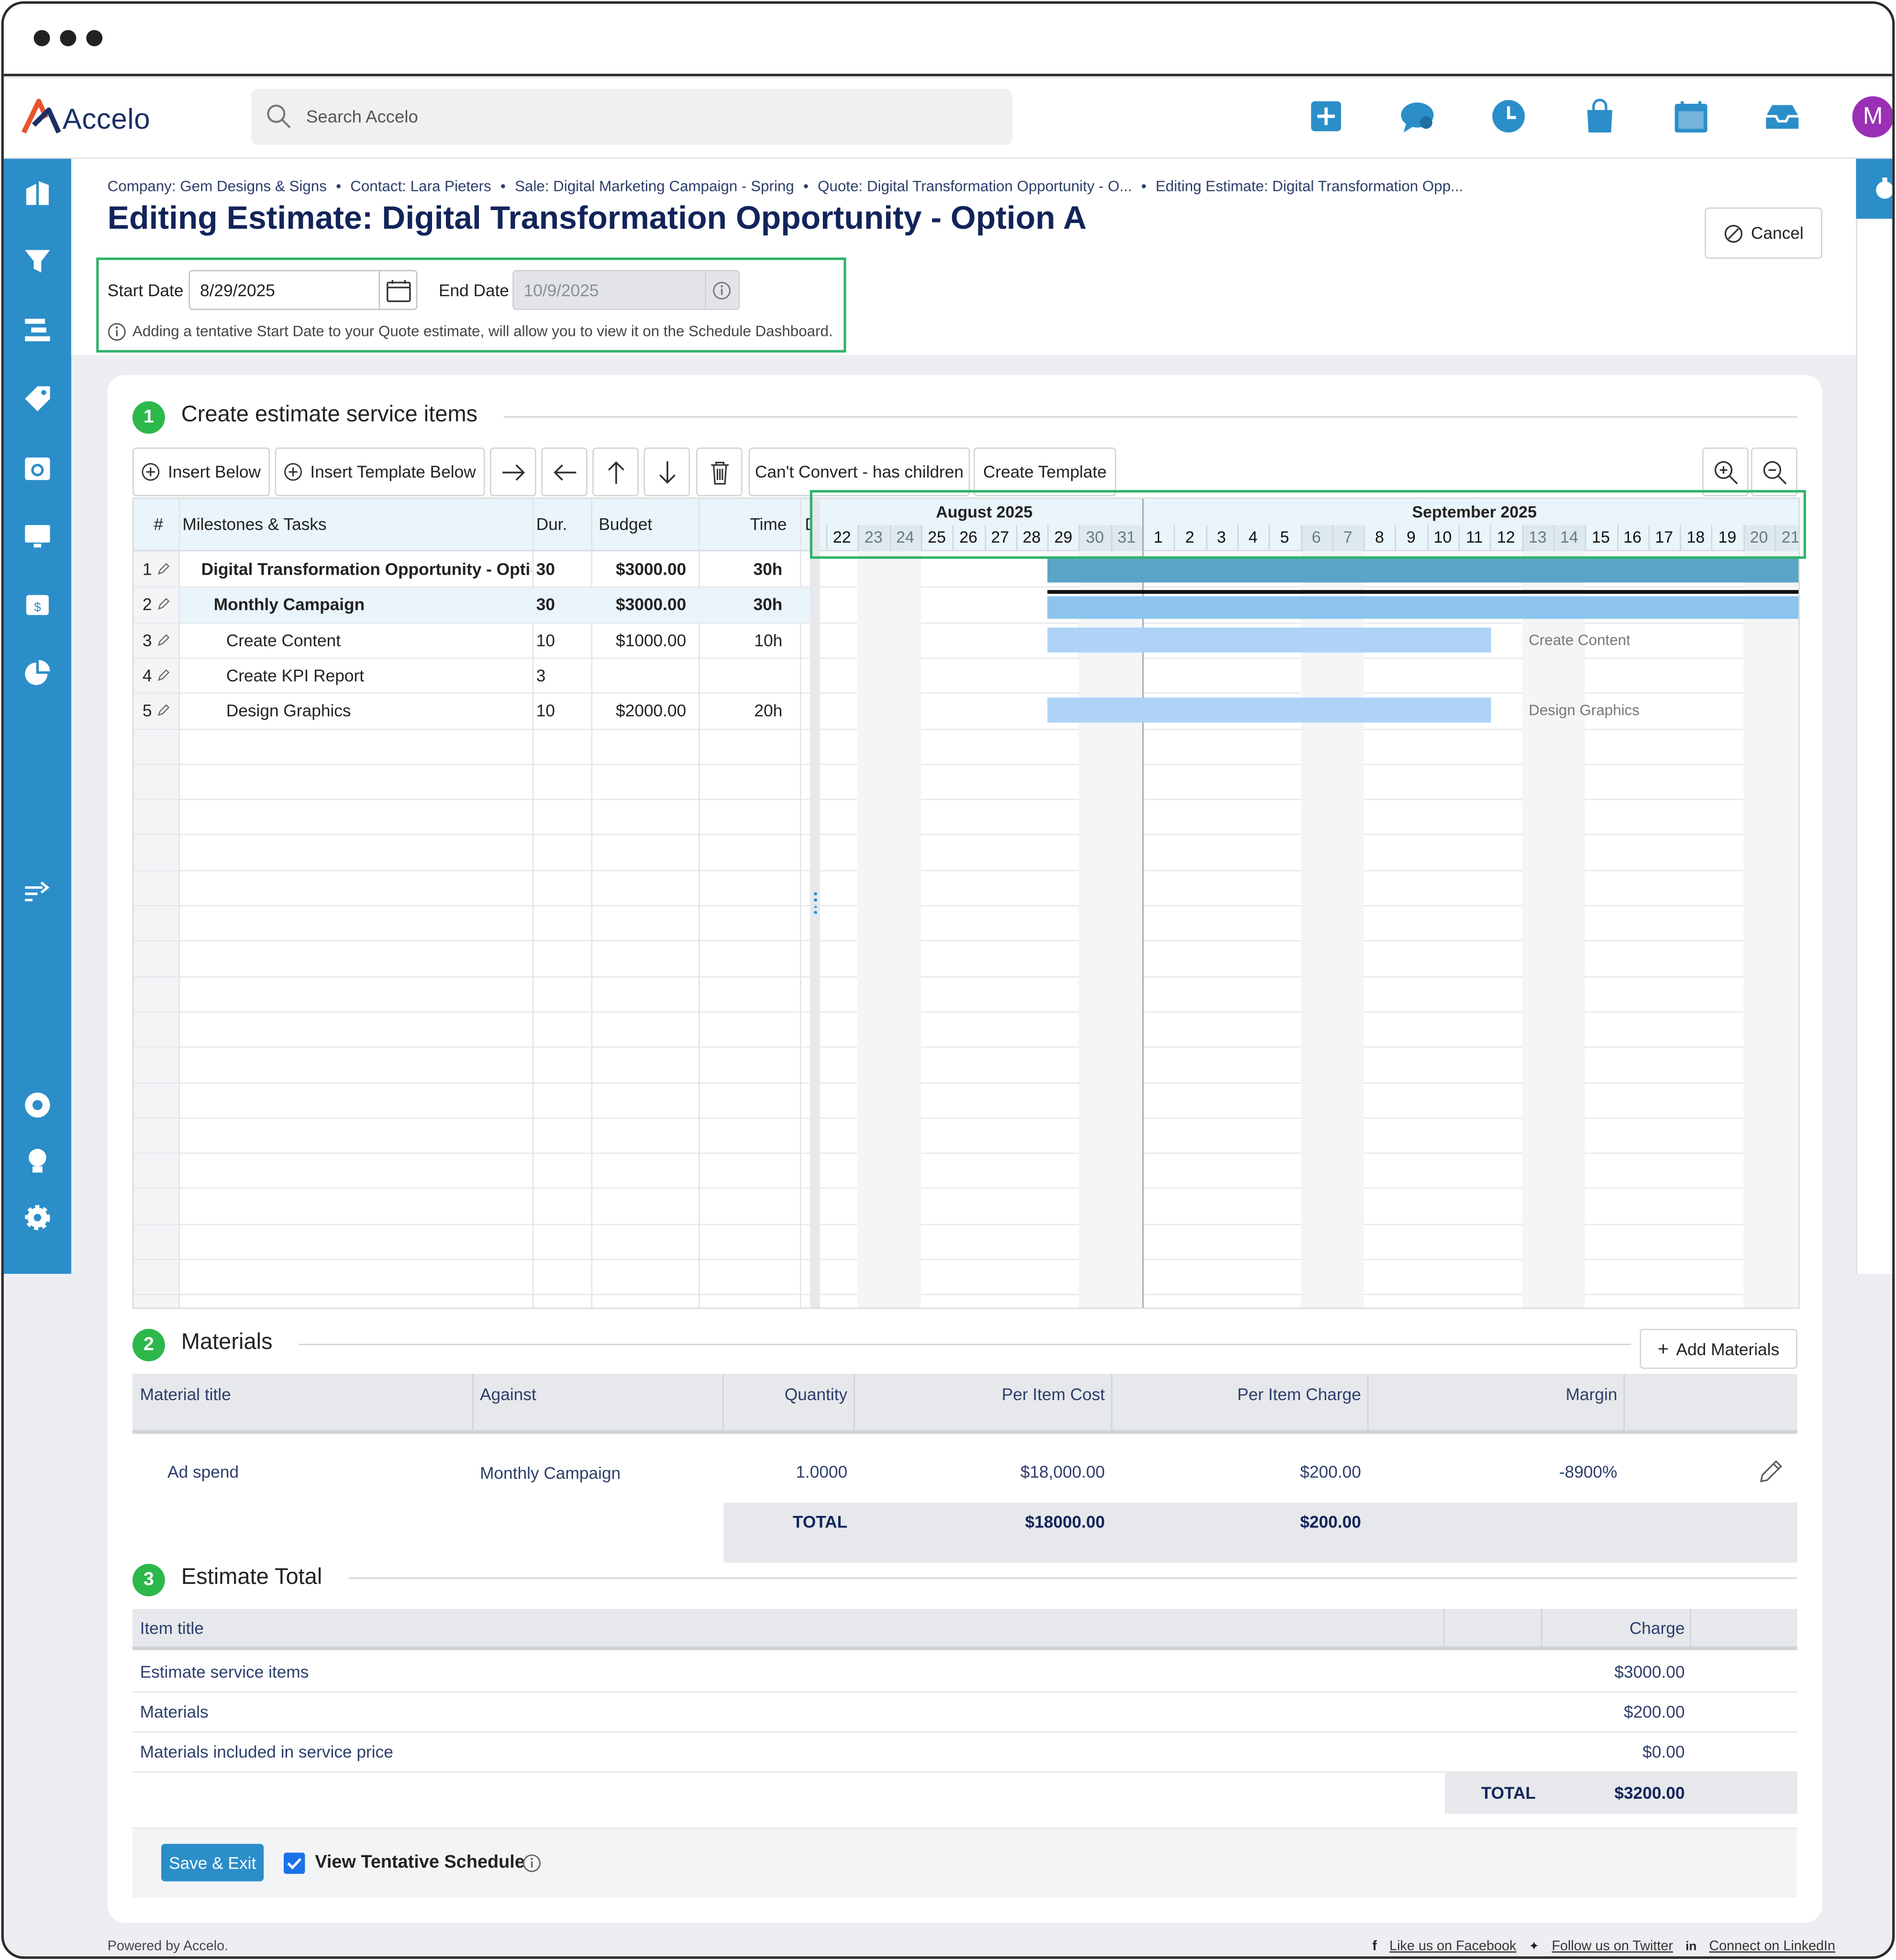 This screenshot has width=1896, height=1960. Describe the element at coordinates (1325, 117) in the screenshot. I see `add-icon` at that location.